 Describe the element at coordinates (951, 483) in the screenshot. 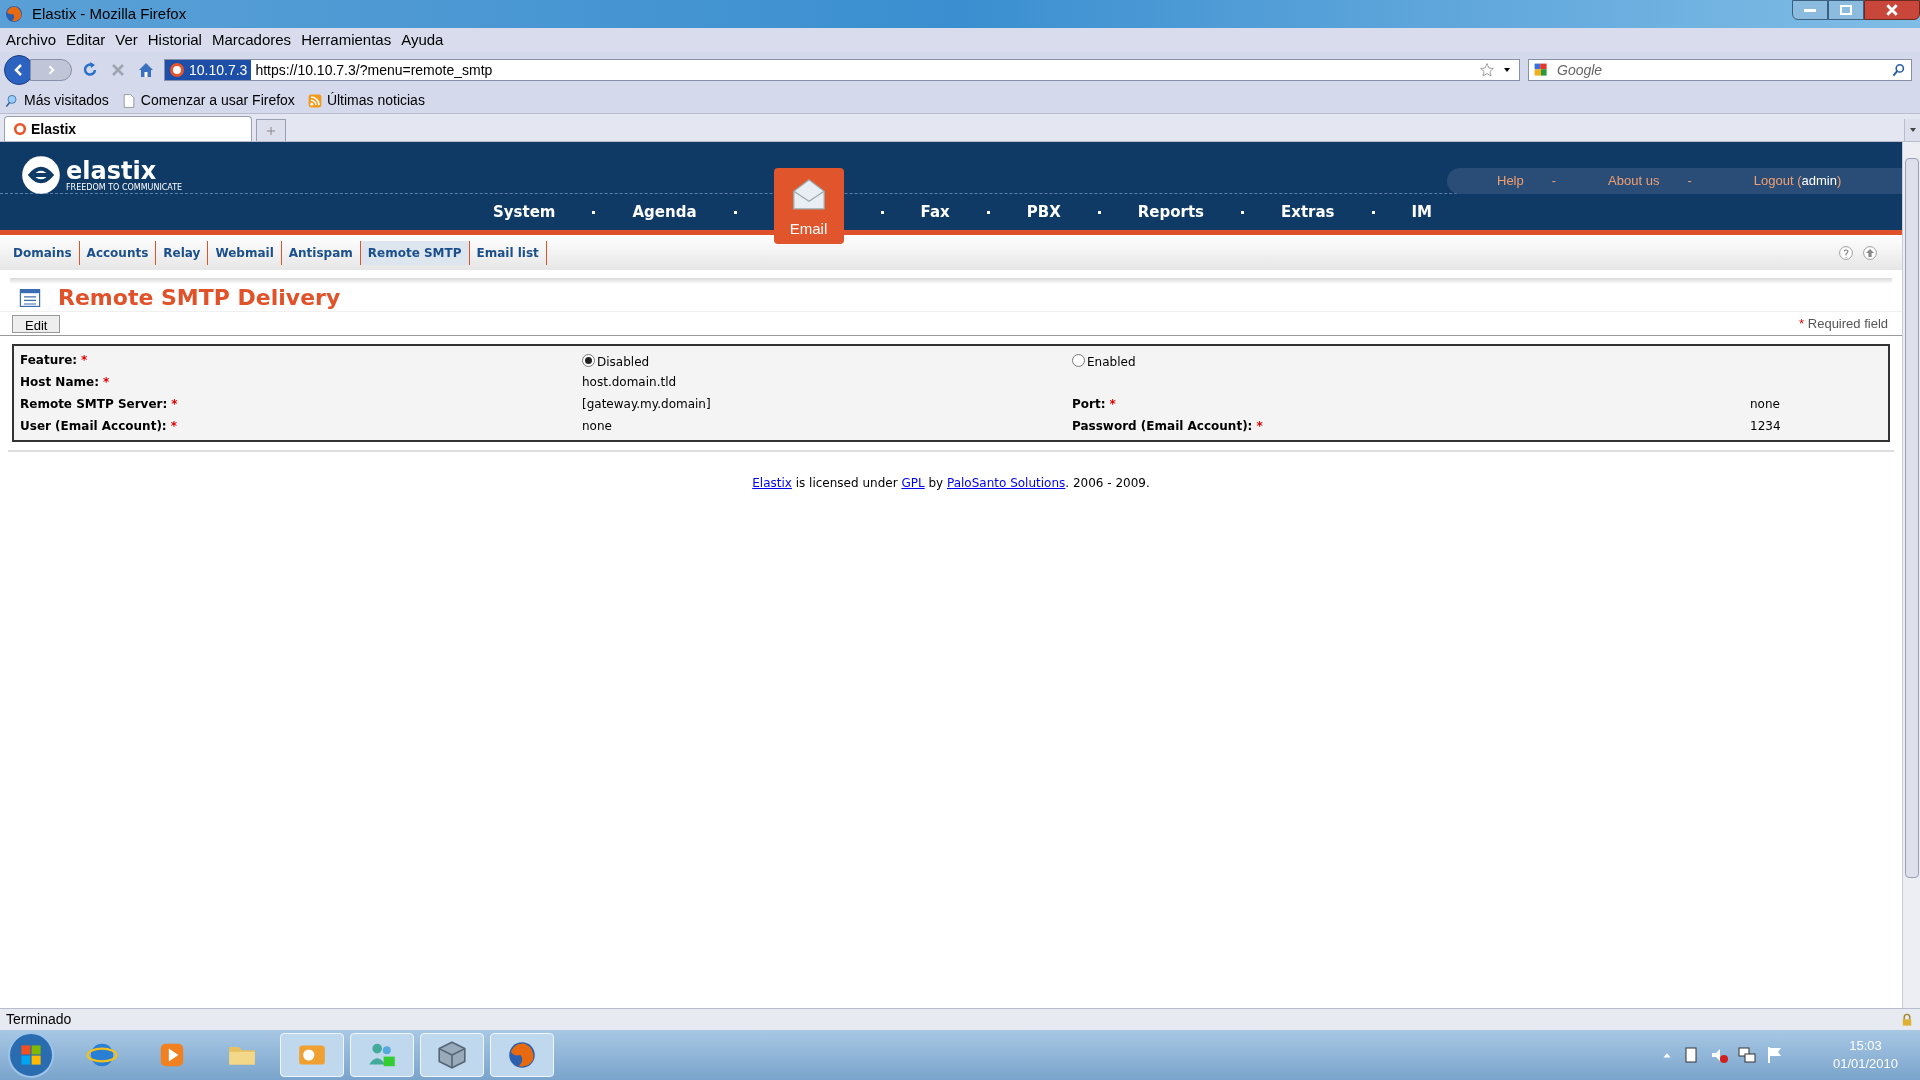

I see `footer-text: Elastix is licensed under GPL by PaloSanto Solutions. 2006 - 2009.` at that location.